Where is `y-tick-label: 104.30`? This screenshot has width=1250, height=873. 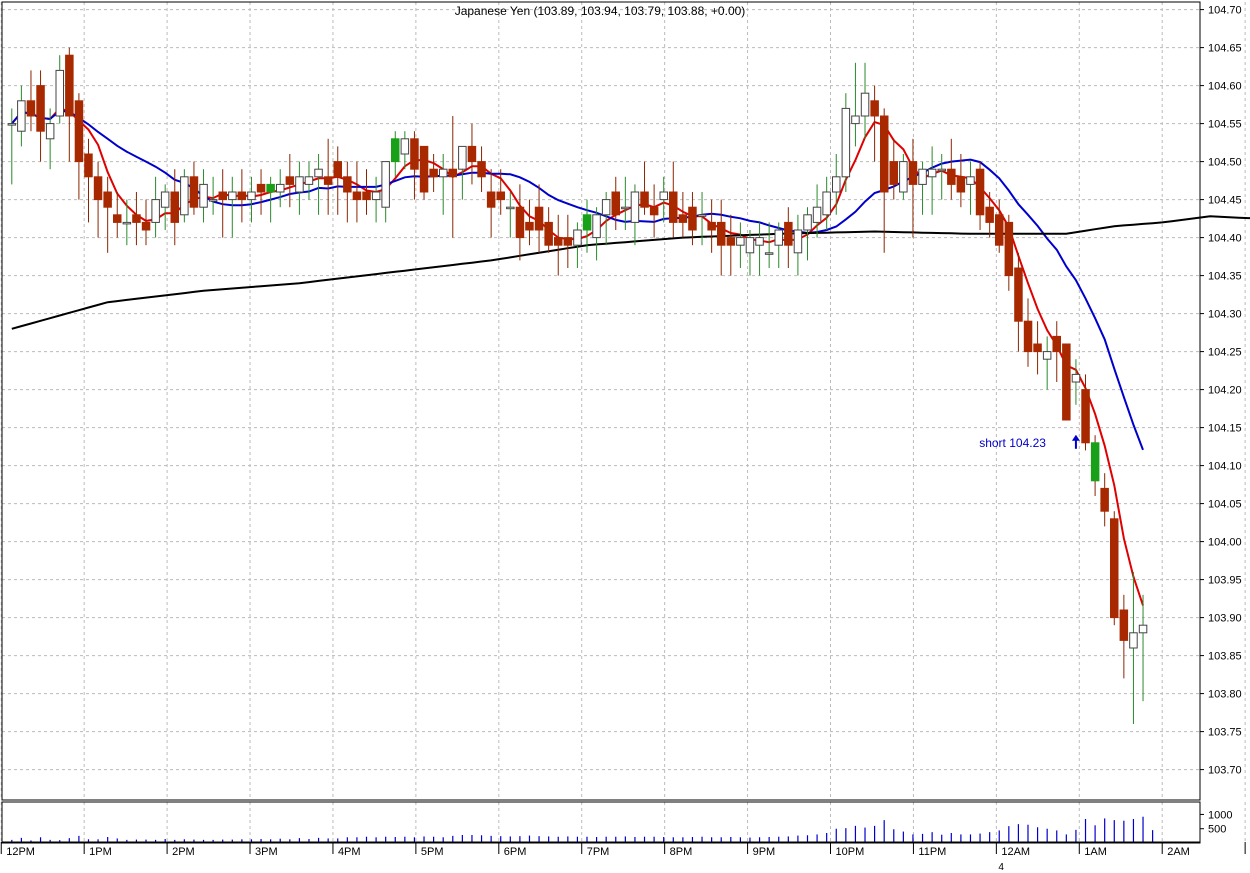
y-tick-label: 104.30 is located at coordinates (1225, 315).